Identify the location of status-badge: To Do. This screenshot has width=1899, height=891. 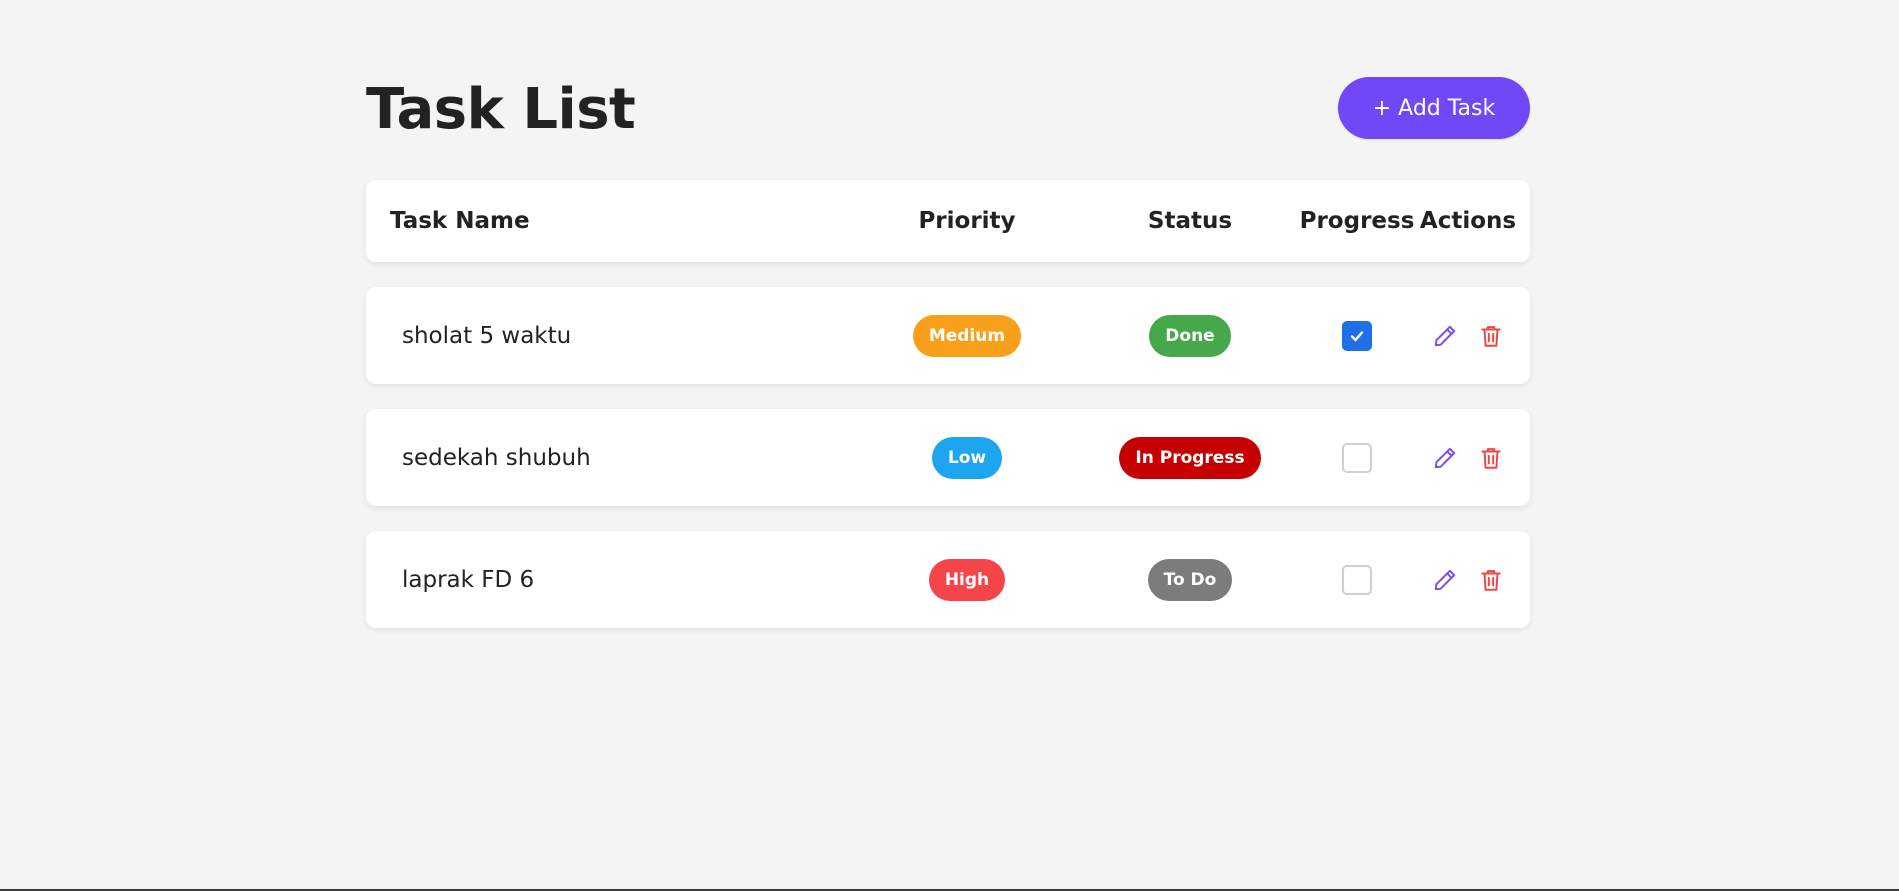
(1190, 579).